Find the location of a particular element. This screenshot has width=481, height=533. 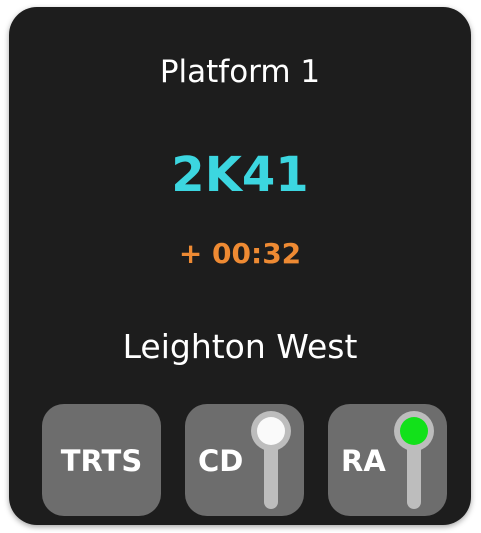

train-headcode: 2K41 is located at coordinates (240, 175).